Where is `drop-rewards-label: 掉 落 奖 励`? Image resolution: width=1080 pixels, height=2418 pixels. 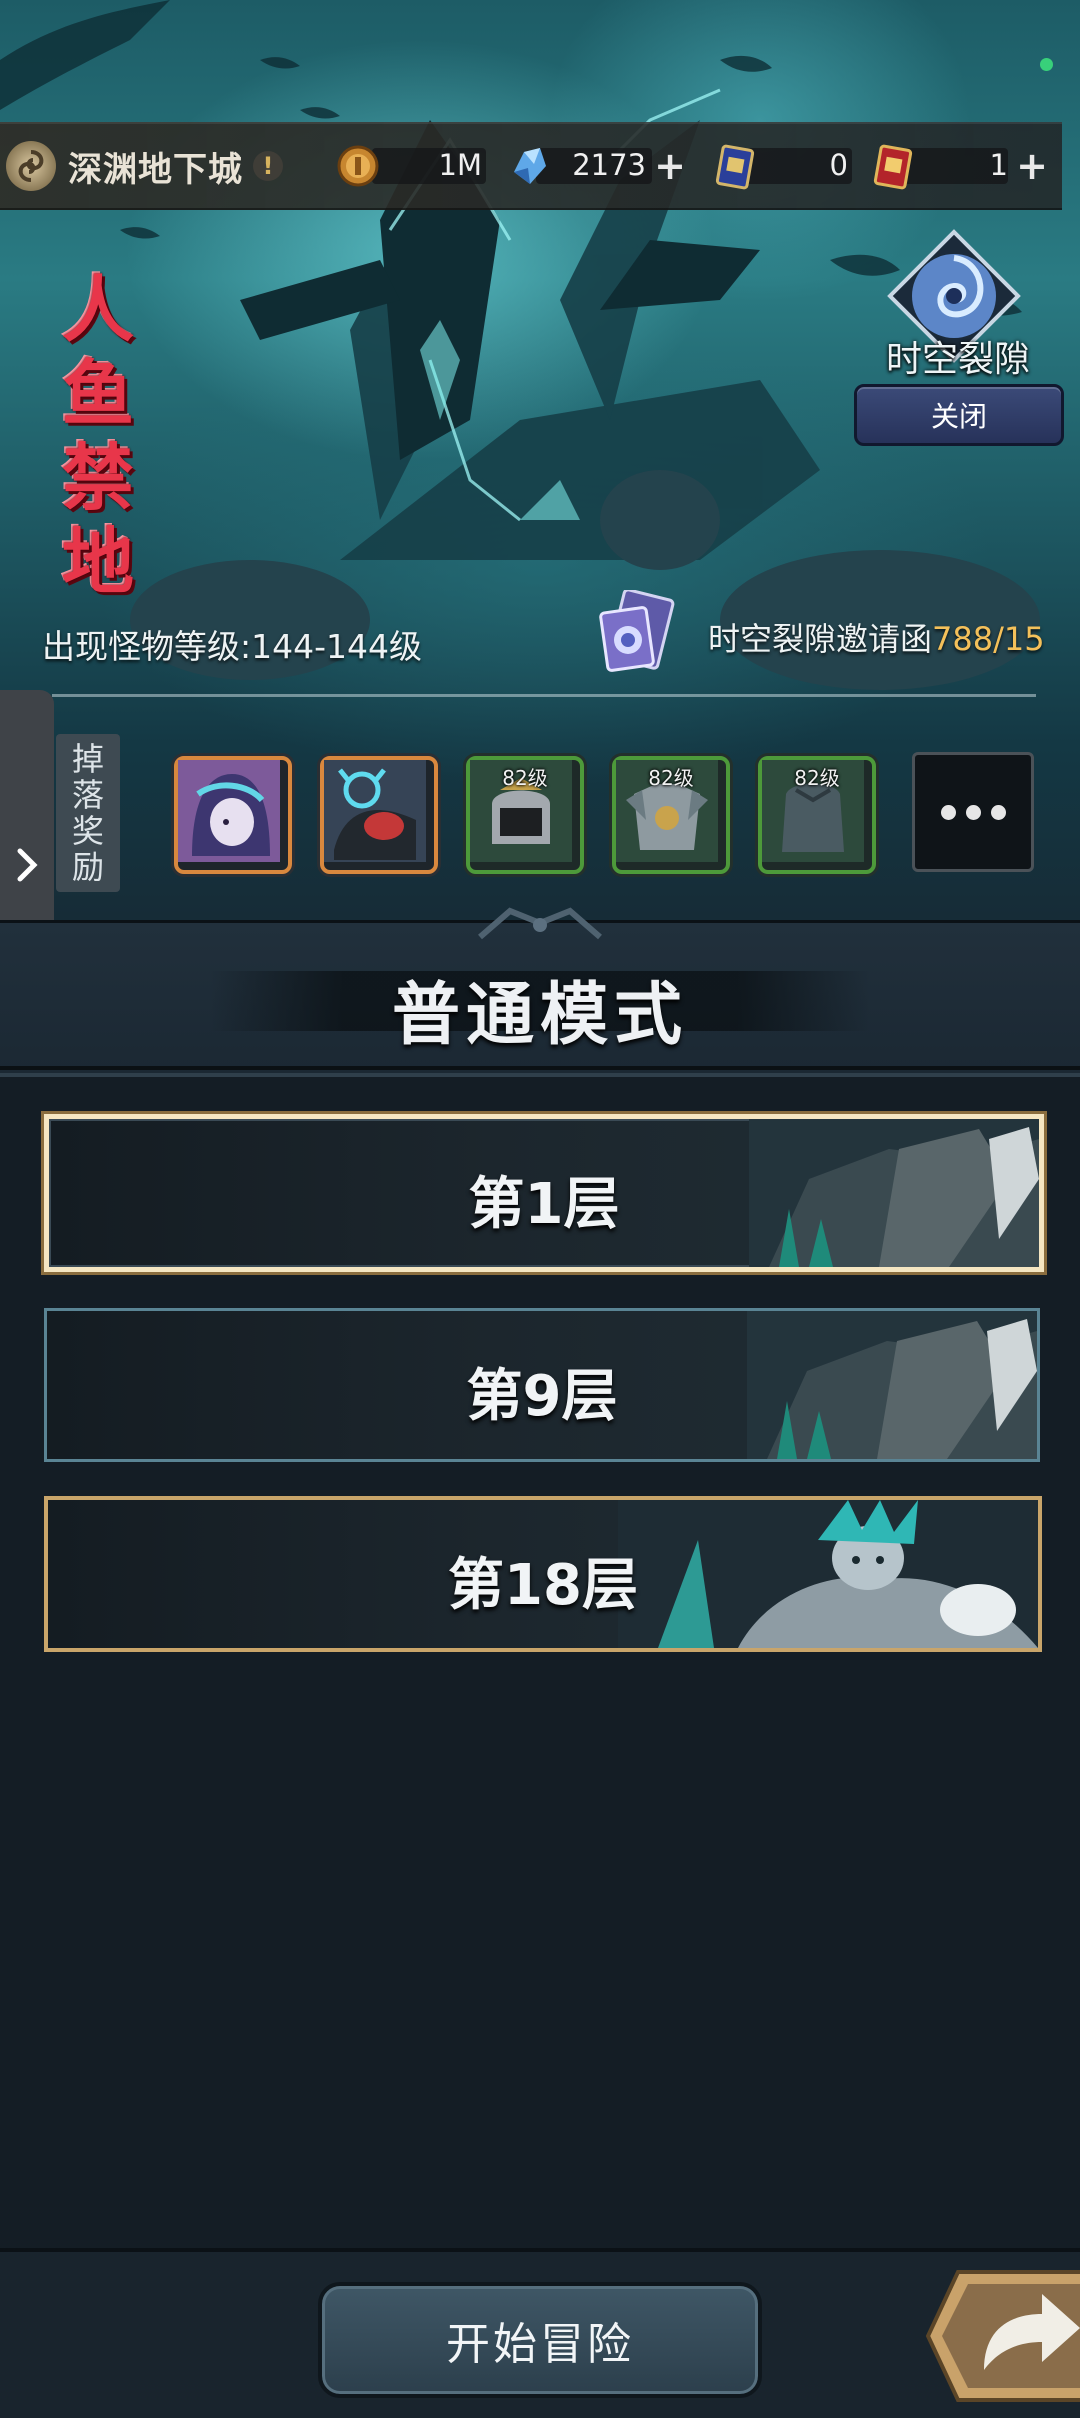 drop-rewards-label: 掉 落 奖 励 is located at coordinates (88, 813).